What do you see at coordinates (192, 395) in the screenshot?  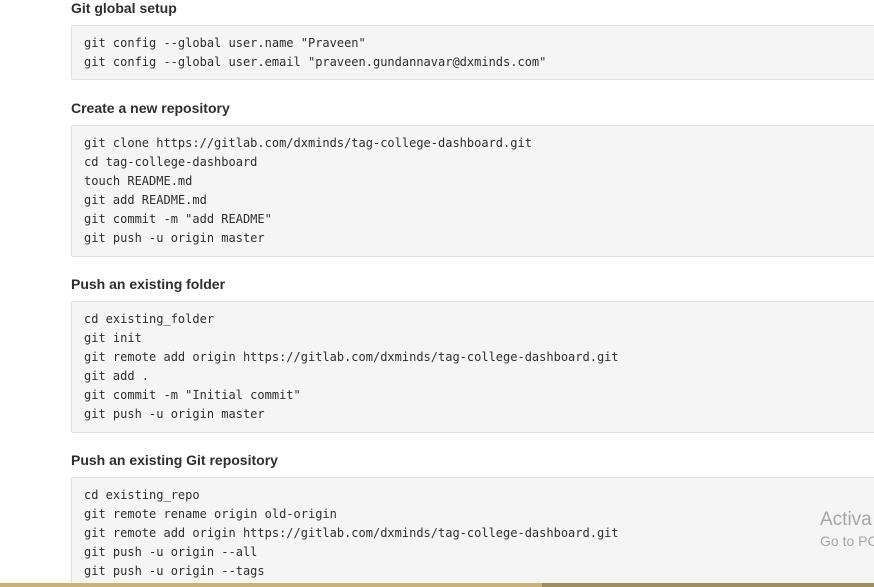 I see `code-line: git commit -m "Initial commit"` at bounding box center [192, 395].